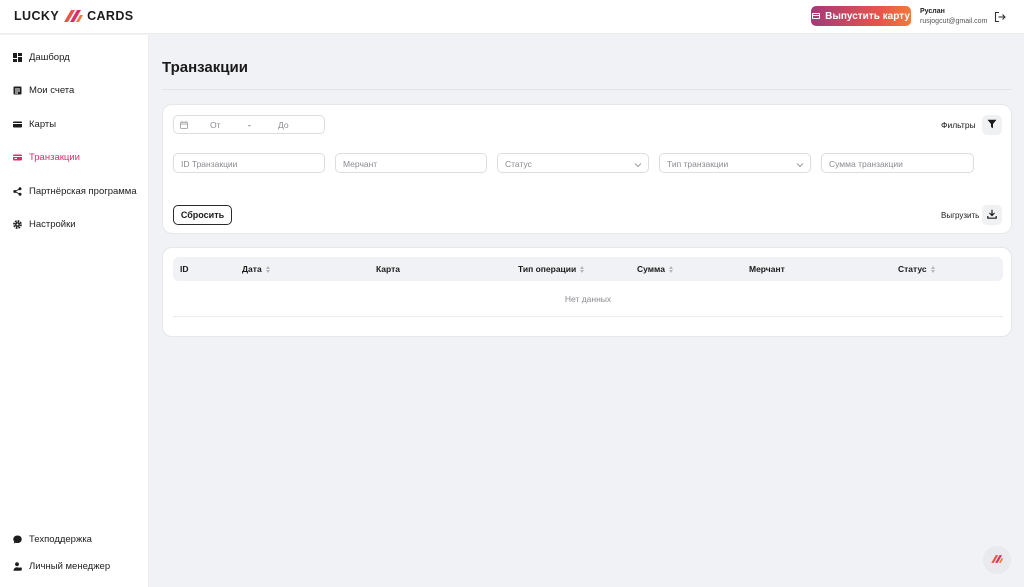  Describe the element at coordinates (587, 89) in the screenshot. I see `title-divider` at that location.